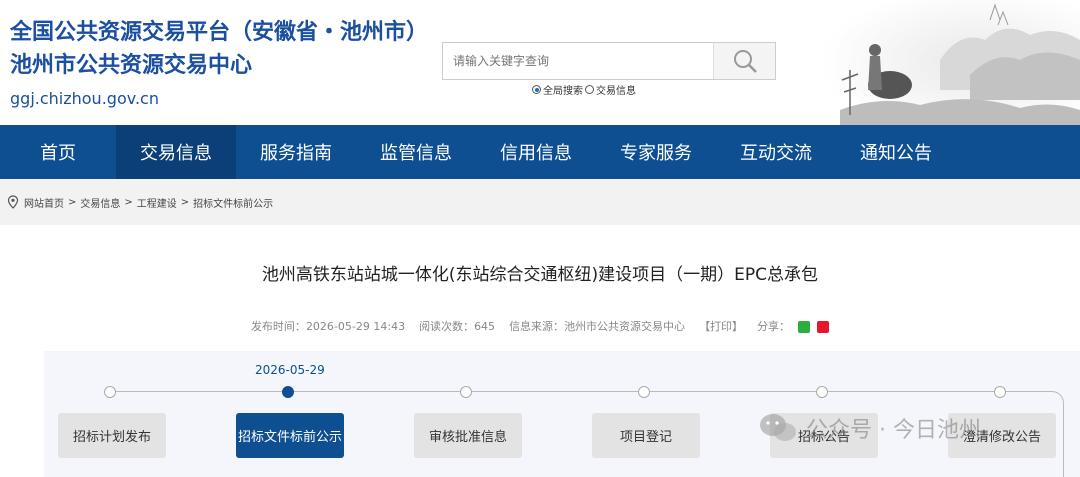 The height and width of the screenshot is (477, 1080). Describe the element at coordinates (288, 392) in the screenshot. I see `timeline-dot-active` at that location.